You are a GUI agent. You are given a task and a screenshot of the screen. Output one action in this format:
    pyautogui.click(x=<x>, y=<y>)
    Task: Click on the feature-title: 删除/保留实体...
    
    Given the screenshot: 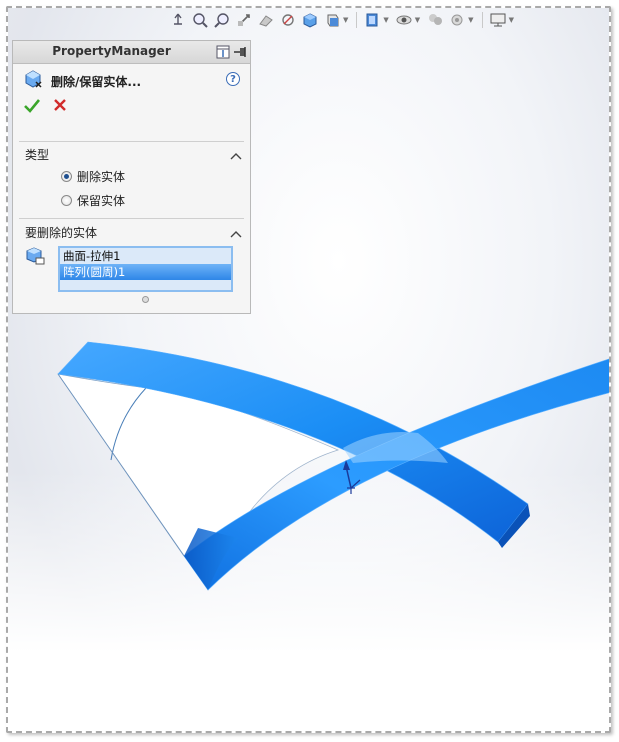 What is the action you would take?
    pyautogui.click(x=96, y=82)
    